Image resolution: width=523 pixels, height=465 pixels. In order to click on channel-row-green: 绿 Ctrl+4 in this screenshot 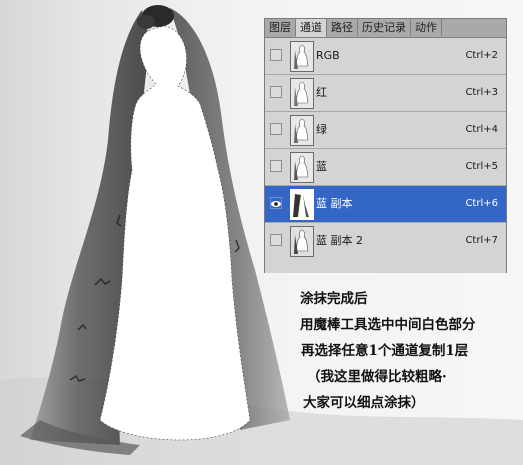, I will do `click(385, 130)`.